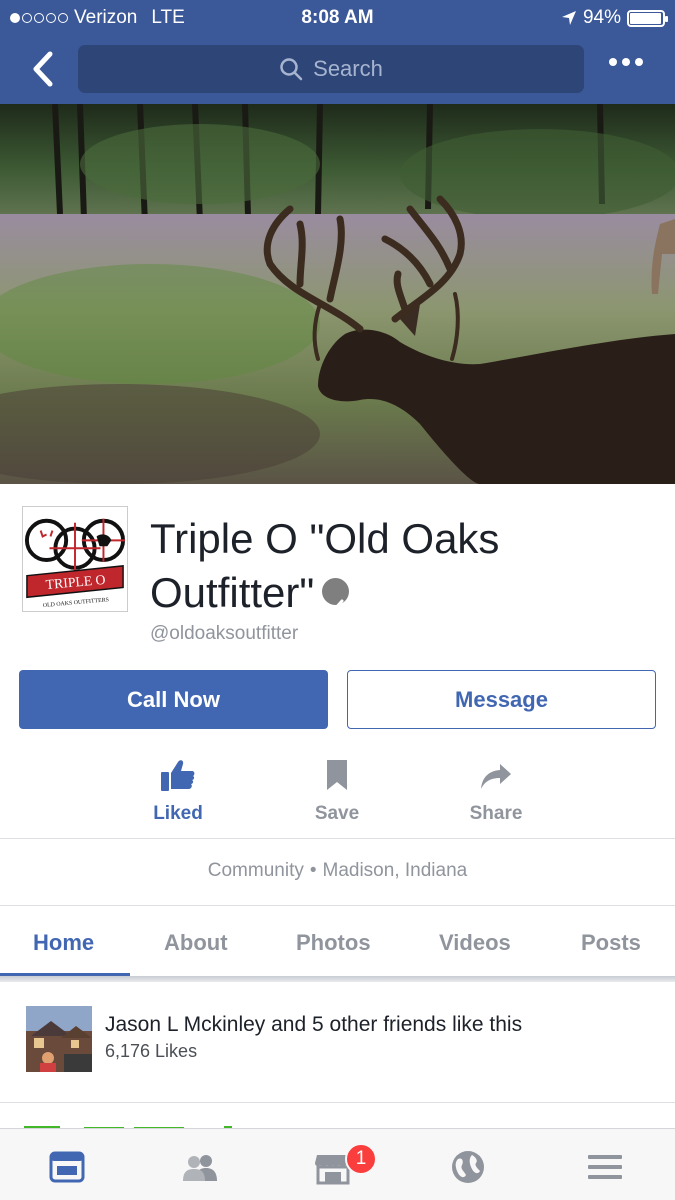  I want to click on page-meta: Community • Madison, Indiana, so click(337, 871).